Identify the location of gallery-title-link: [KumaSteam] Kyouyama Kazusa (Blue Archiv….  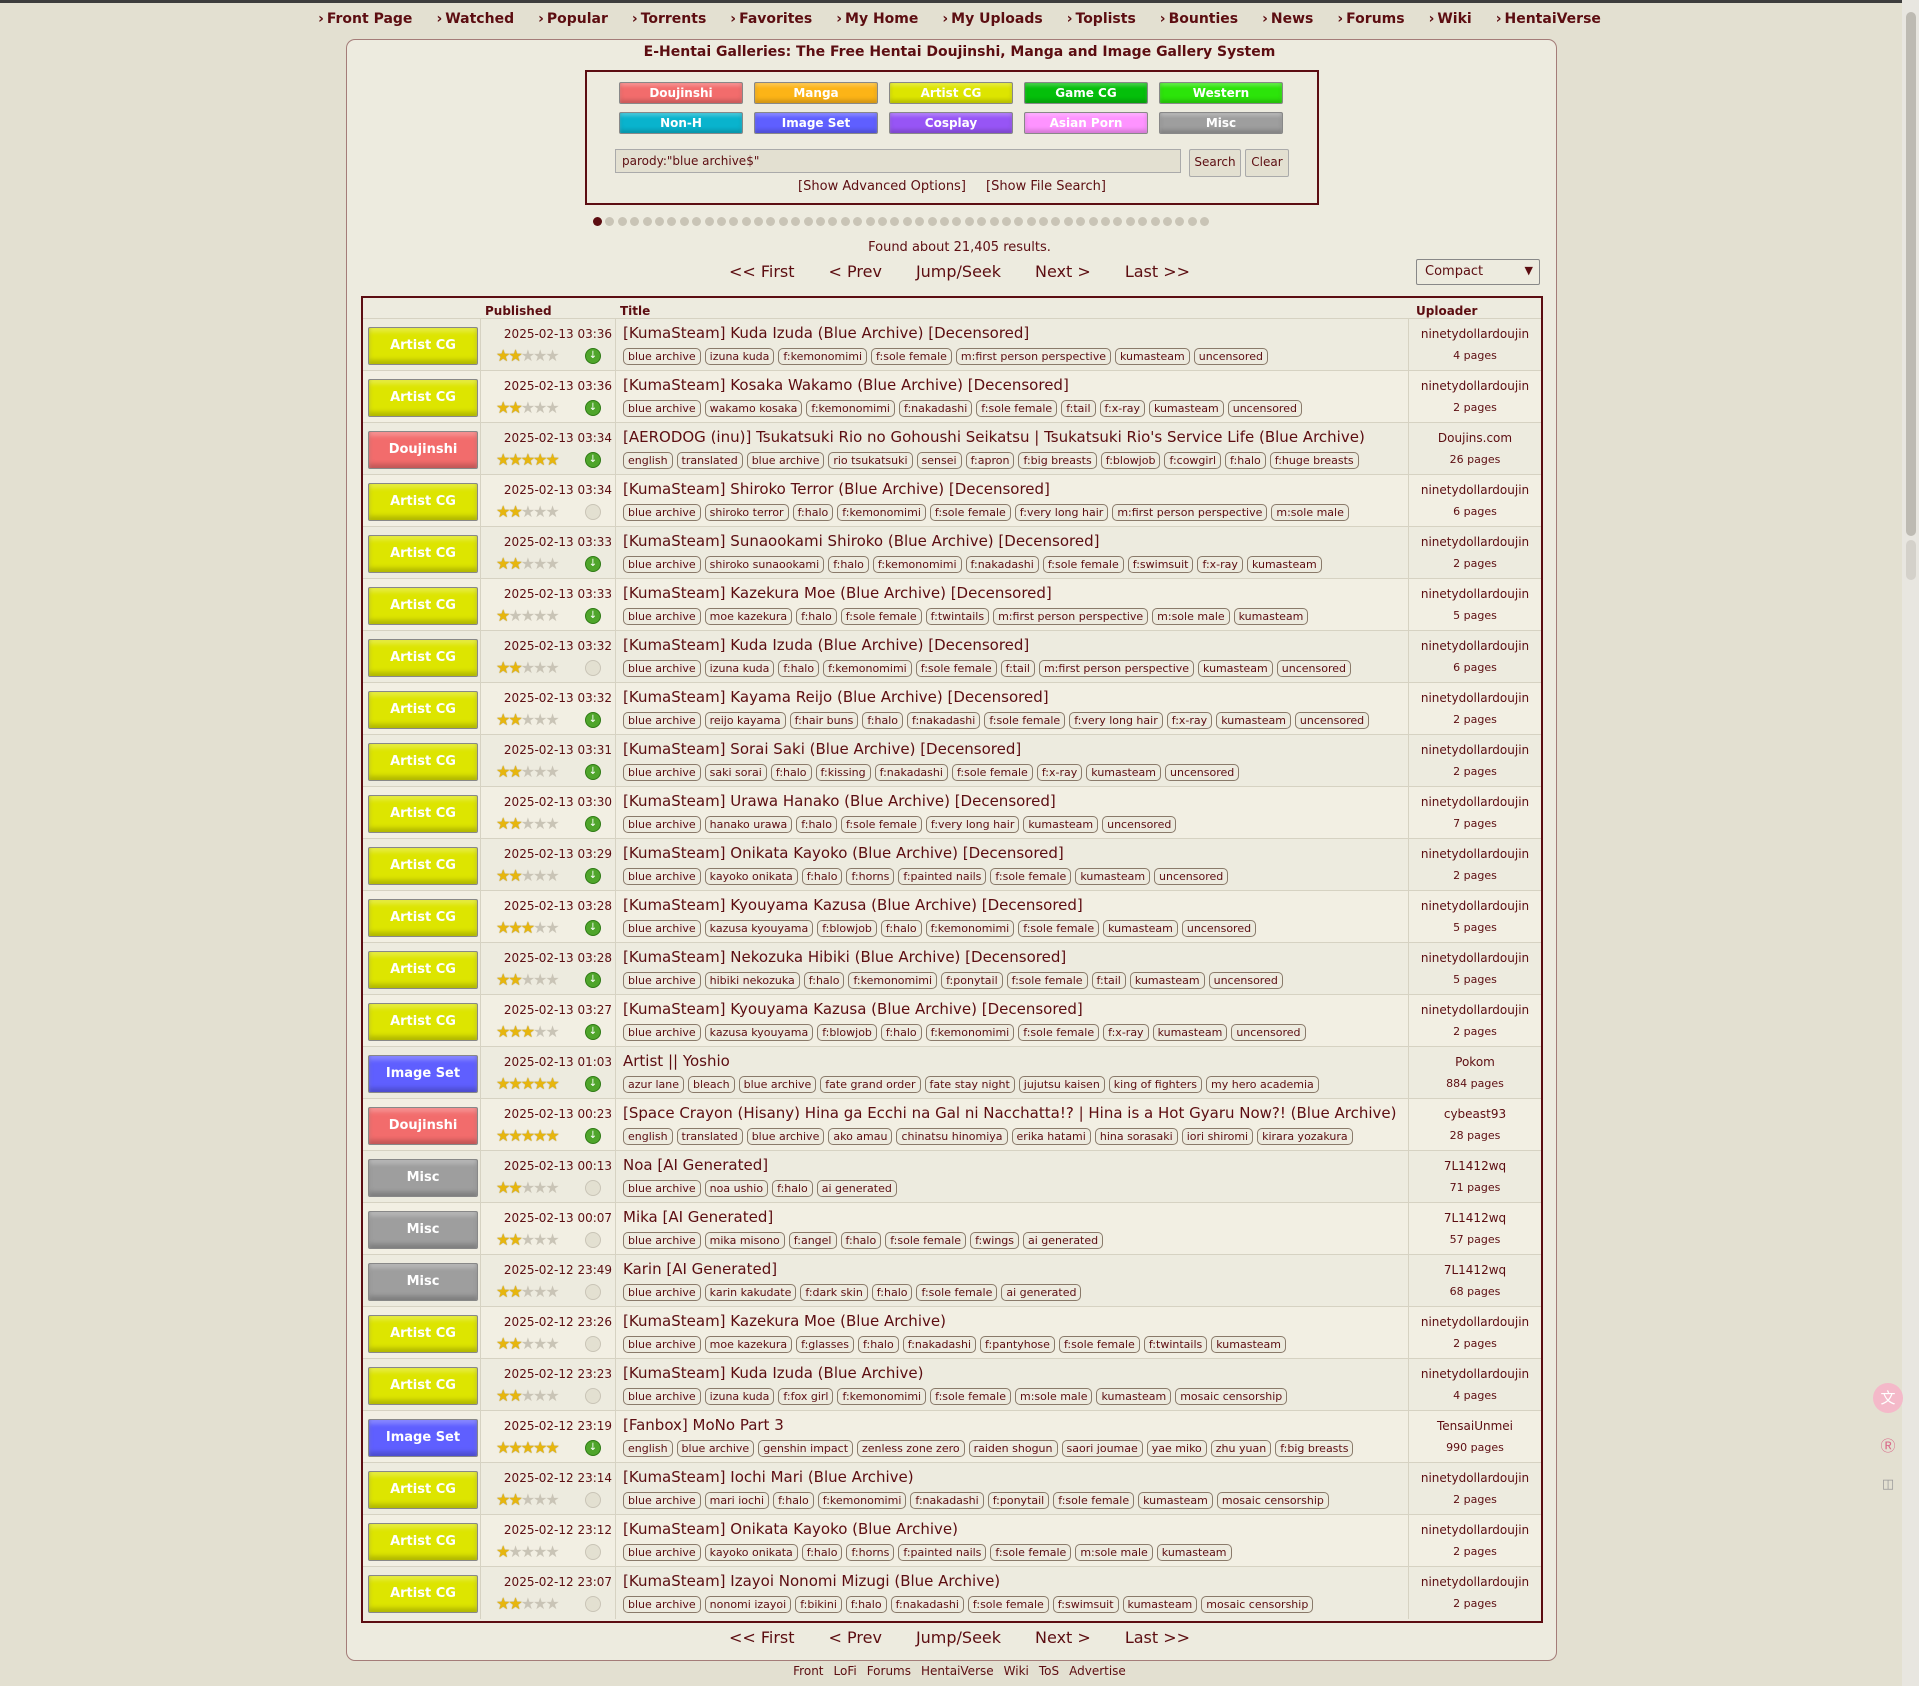
(853, 1009).